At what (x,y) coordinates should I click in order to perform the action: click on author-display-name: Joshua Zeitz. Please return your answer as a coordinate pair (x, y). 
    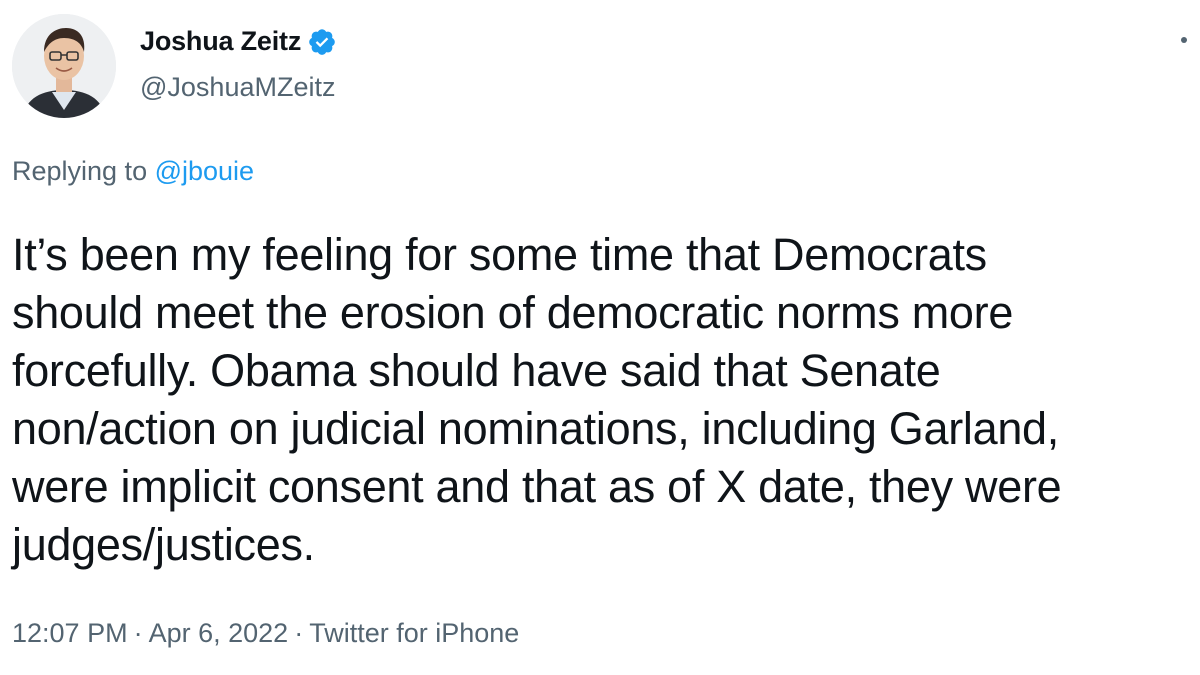
    Looking at the image, I should click on (220, 41).